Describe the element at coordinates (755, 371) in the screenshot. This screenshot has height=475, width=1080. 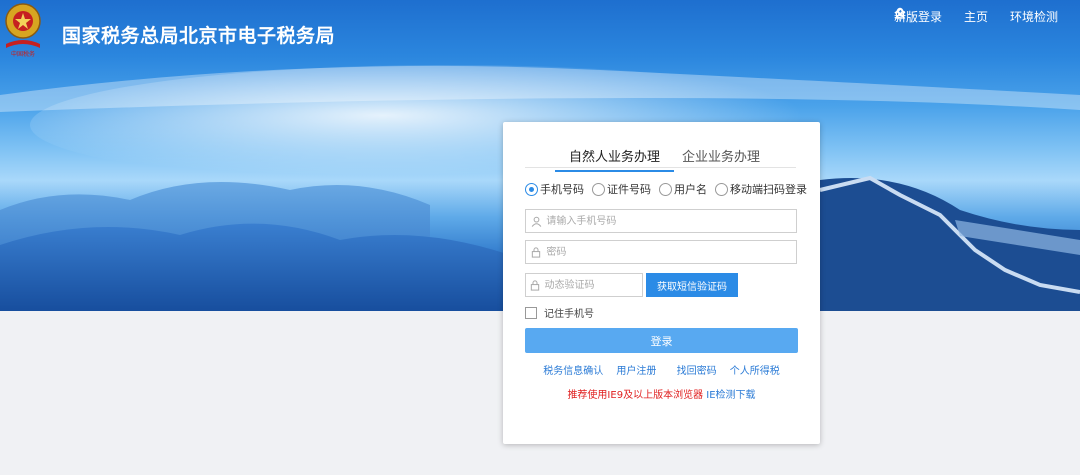
I see `link-individual-income-tax: 个人所得税` at that location.